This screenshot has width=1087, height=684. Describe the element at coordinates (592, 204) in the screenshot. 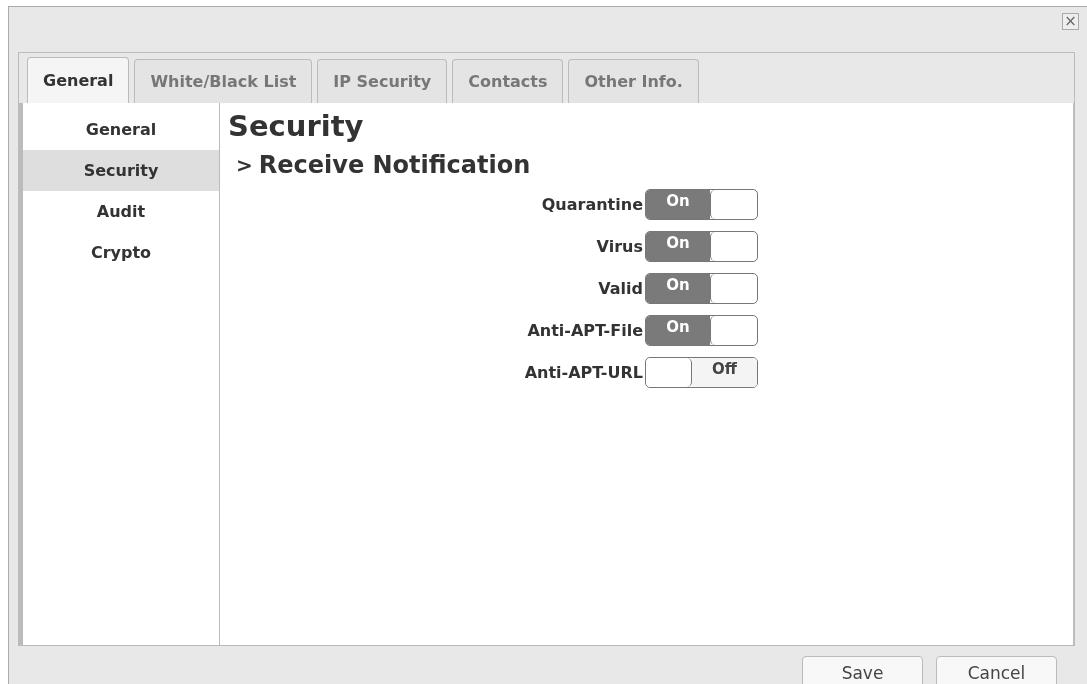

I see `toggle-label: Quarantine` at that location.